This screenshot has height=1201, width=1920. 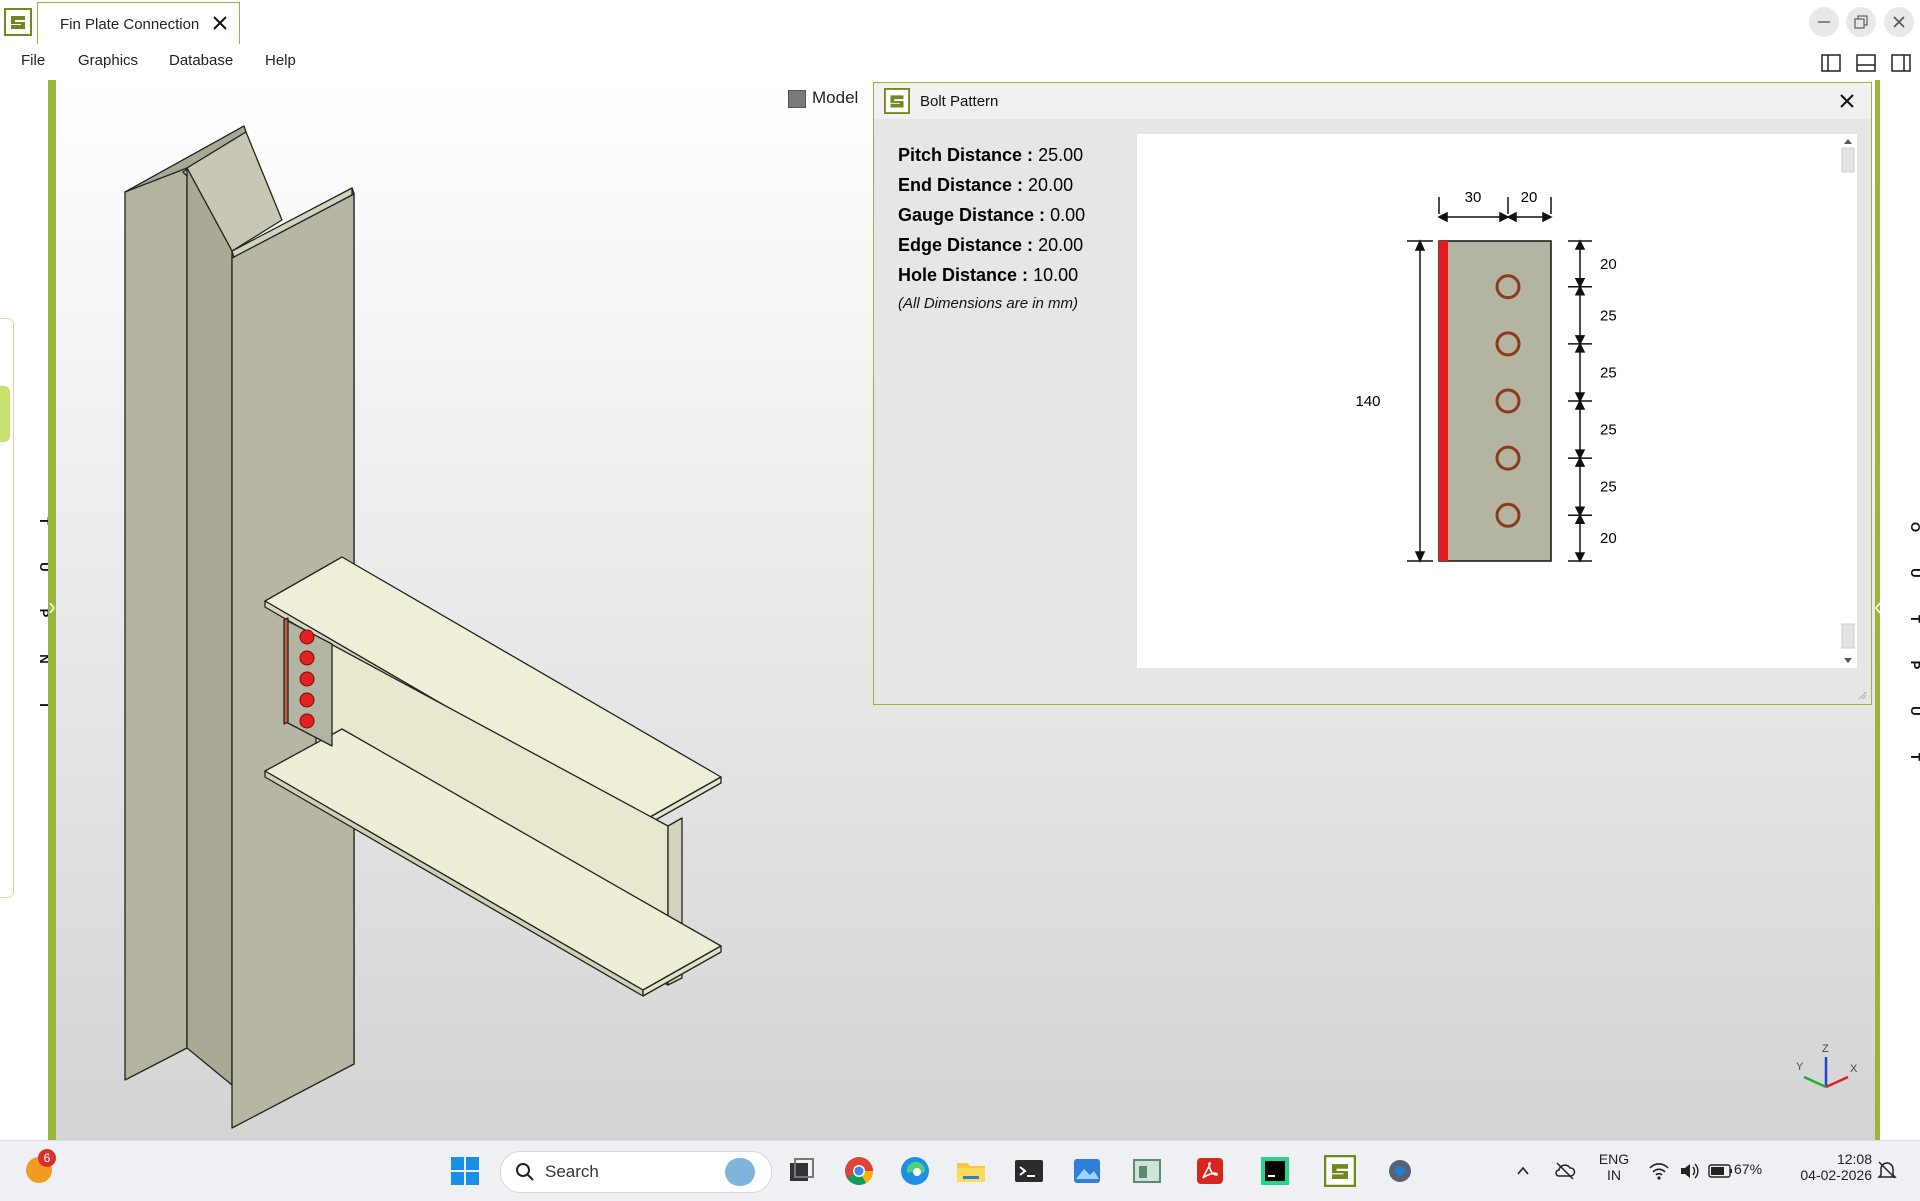 I want to click on column-web-face, so click(x=209, y=626).